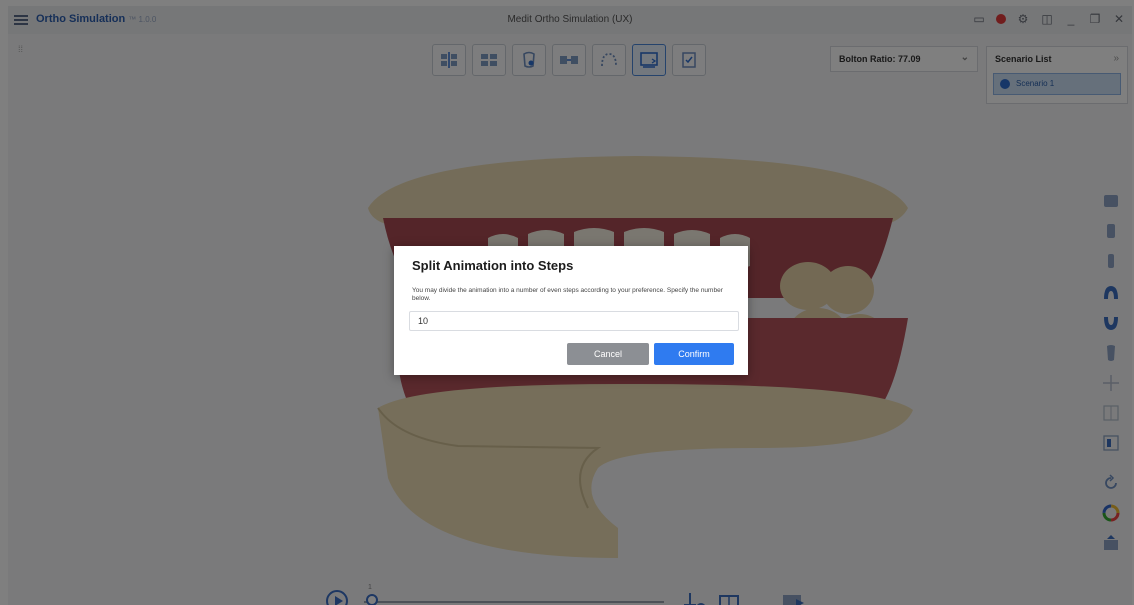  What do you see at coordinates (493, 265) in the screenshot?
I see `dialog-title: Split Animation into Steps` at bounding box center [493, 265].